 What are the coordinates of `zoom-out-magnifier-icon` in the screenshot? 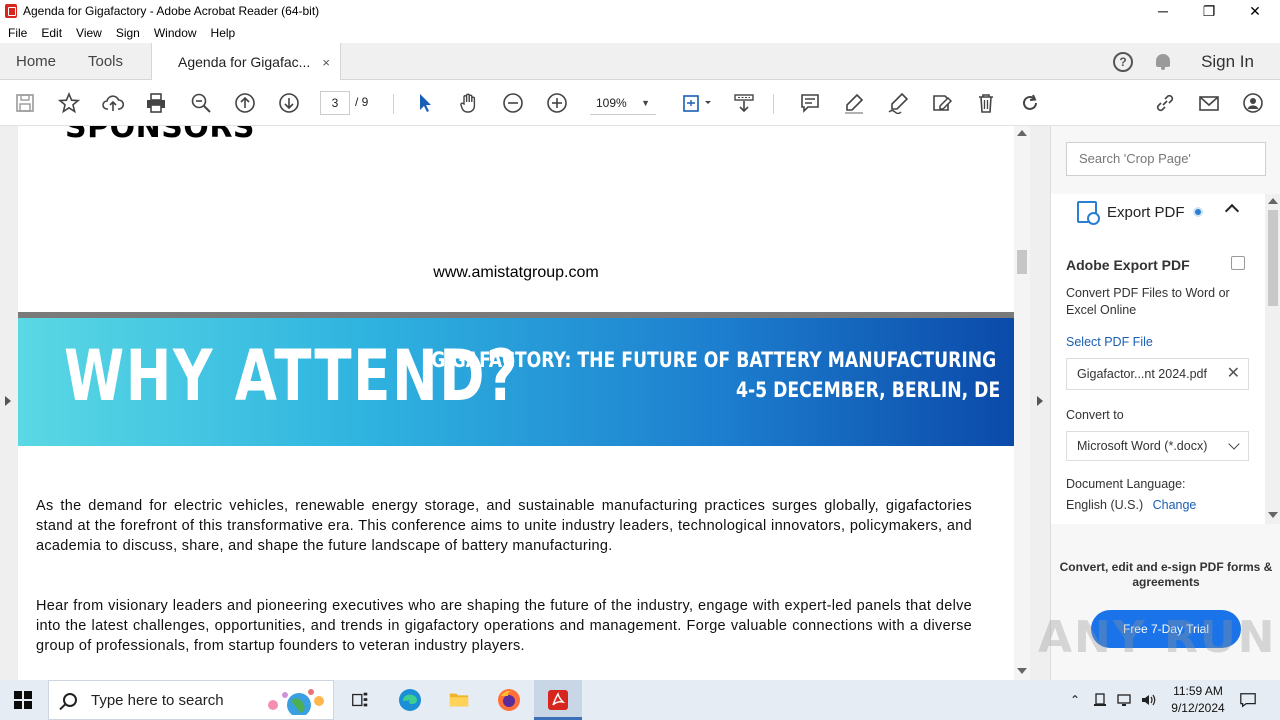 It's located at (201, 103).